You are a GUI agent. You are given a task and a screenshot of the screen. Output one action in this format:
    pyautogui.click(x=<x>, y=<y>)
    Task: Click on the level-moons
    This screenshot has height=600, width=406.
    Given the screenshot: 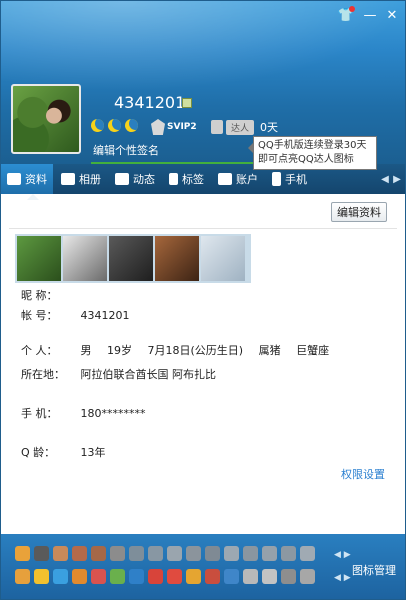 What is the action you would take?
    pyautogui.click(x=116, y=125)
    